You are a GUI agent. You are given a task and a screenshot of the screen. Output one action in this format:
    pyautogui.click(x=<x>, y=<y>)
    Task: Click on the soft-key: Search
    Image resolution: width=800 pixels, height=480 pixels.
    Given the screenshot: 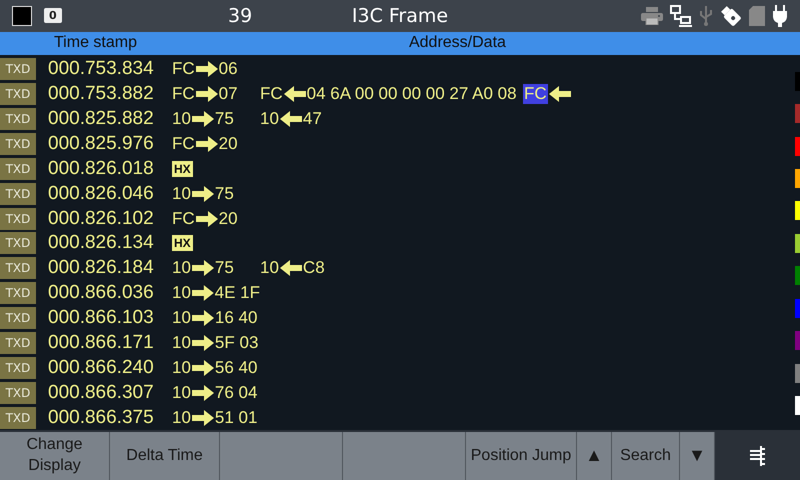 What is the action you would take?
    pyautogui.click(x=646, y=456)
    